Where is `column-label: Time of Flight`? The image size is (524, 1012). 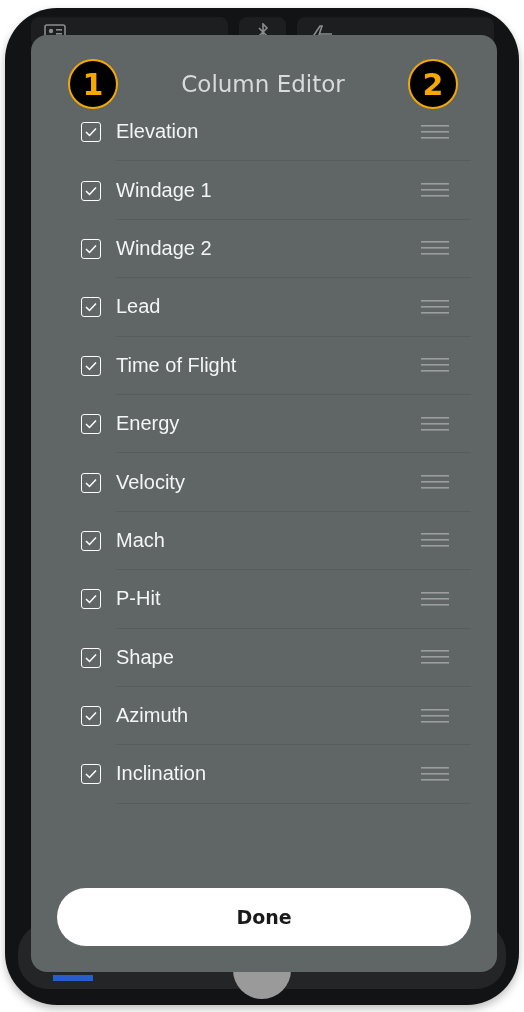
column-label: Time of Flight is located at coordinates (176, 365).